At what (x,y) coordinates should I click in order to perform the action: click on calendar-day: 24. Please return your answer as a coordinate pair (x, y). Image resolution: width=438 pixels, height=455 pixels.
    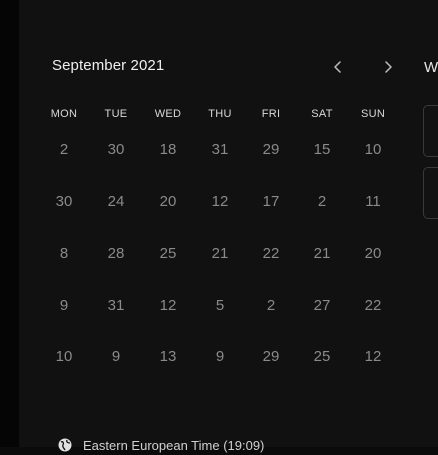
    Looking at the image, I should click on (116, 202).